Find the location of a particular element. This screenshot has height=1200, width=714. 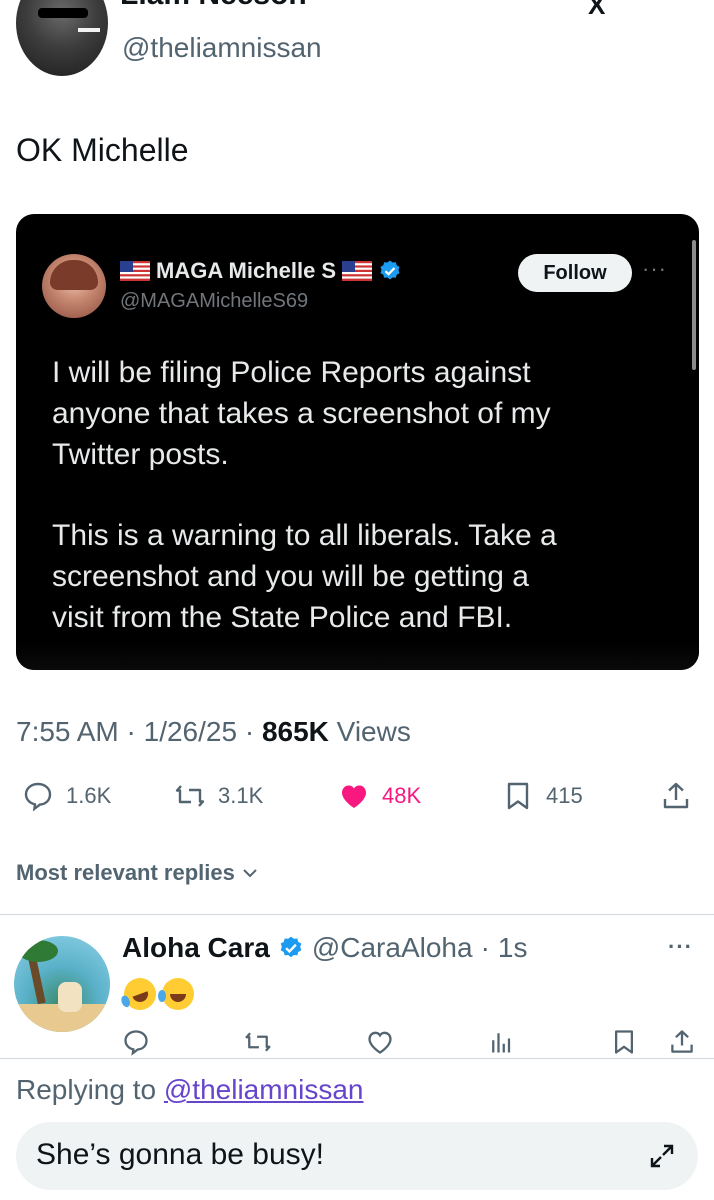

reply-button: 1.6K is located at coordinates (66, 796).